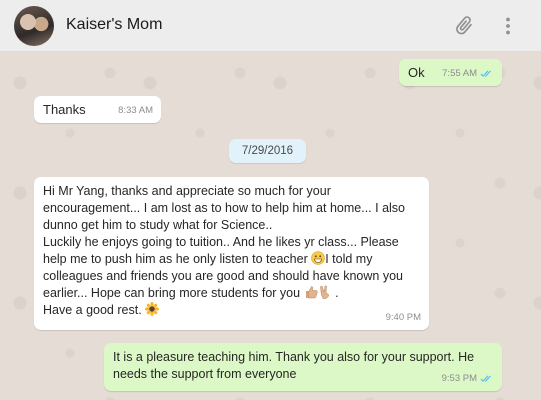 Image resolution: width=541 pixels, height=400 pixels. What do you see at coordinates (97, 109) in the screenshot?
I see `message-incoming: Thanks 8:33 AM` at bounding box center [97, 109].